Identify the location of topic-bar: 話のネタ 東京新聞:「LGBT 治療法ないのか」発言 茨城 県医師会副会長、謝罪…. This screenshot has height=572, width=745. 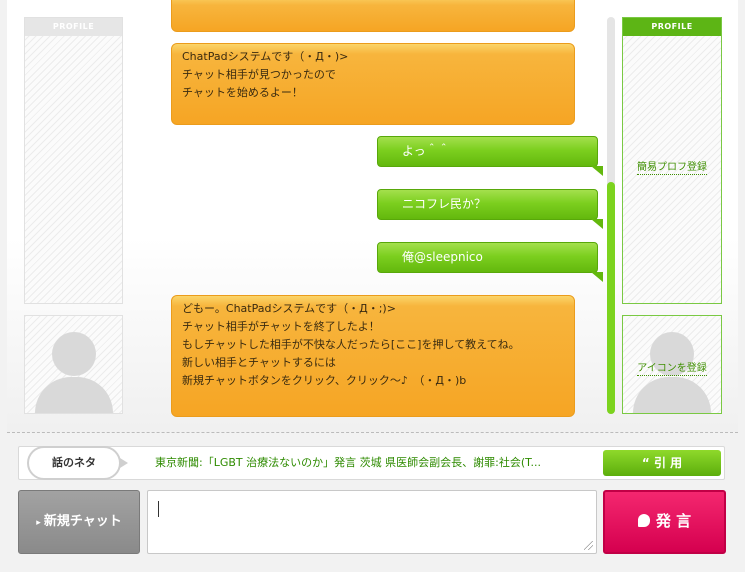
(371, 463).